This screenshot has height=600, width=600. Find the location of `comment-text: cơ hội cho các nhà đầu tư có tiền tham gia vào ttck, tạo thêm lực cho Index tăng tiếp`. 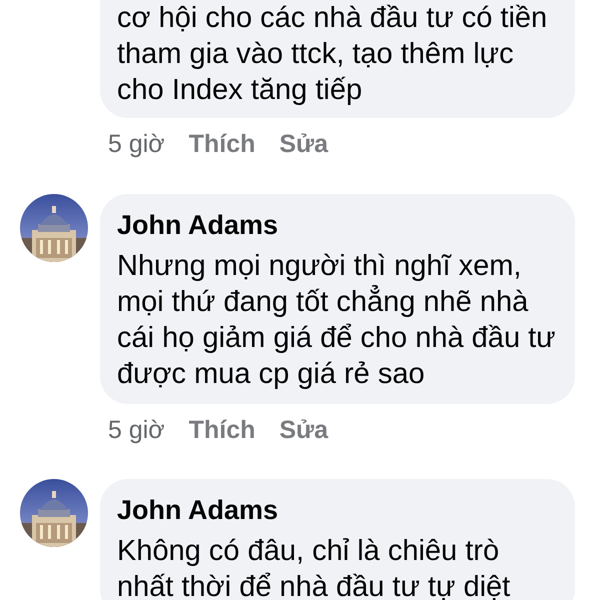

comment-text: cơ hội cho các nhà đầu tư có tiền tham gia vào ttck, tạo thêm lực cho Index tăng tiếp is located at coordinates (332, 54).